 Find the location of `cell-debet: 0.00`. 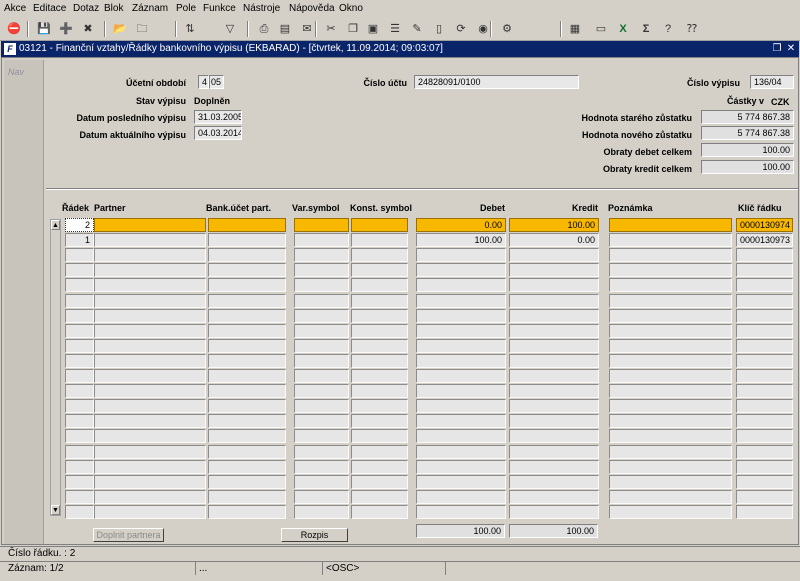

cell-debet: 0.00 is located at coordinates (461, 225).